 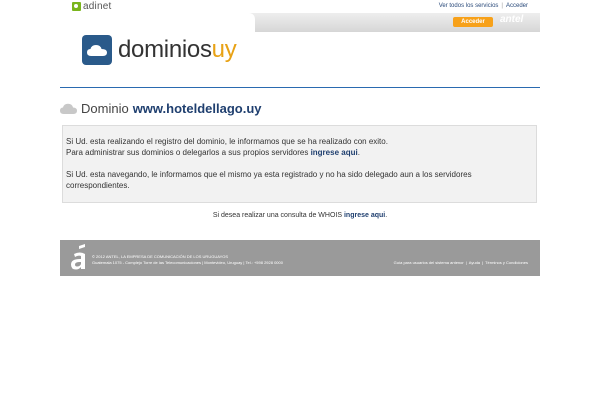 I want to click on domain-label: Dominio, so click(x=105, y=108).